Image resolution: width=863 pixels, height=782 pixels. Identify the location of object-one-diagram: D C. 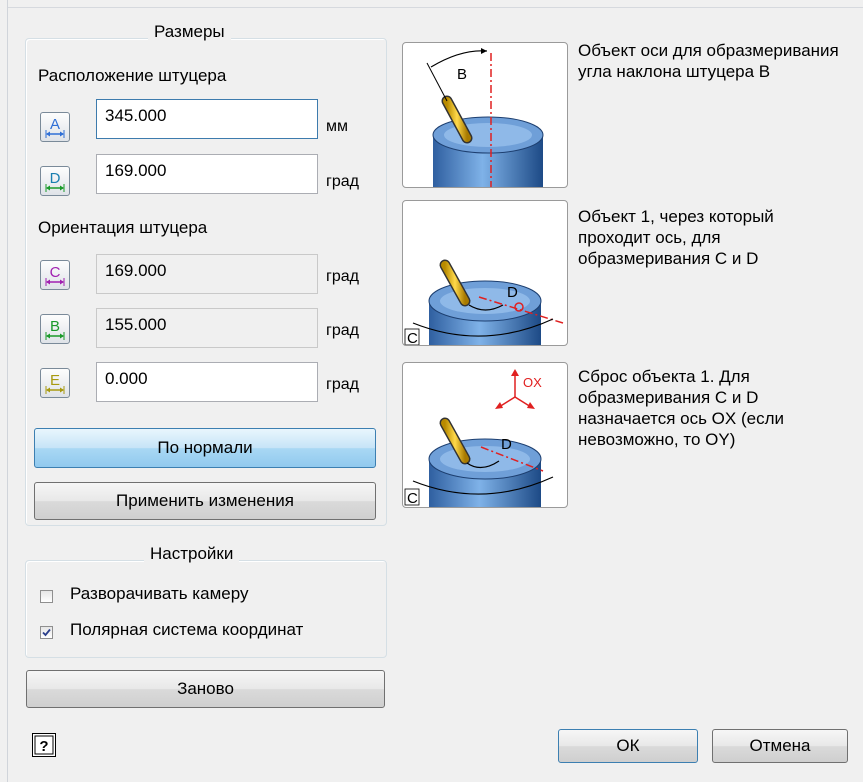
(484, 302).